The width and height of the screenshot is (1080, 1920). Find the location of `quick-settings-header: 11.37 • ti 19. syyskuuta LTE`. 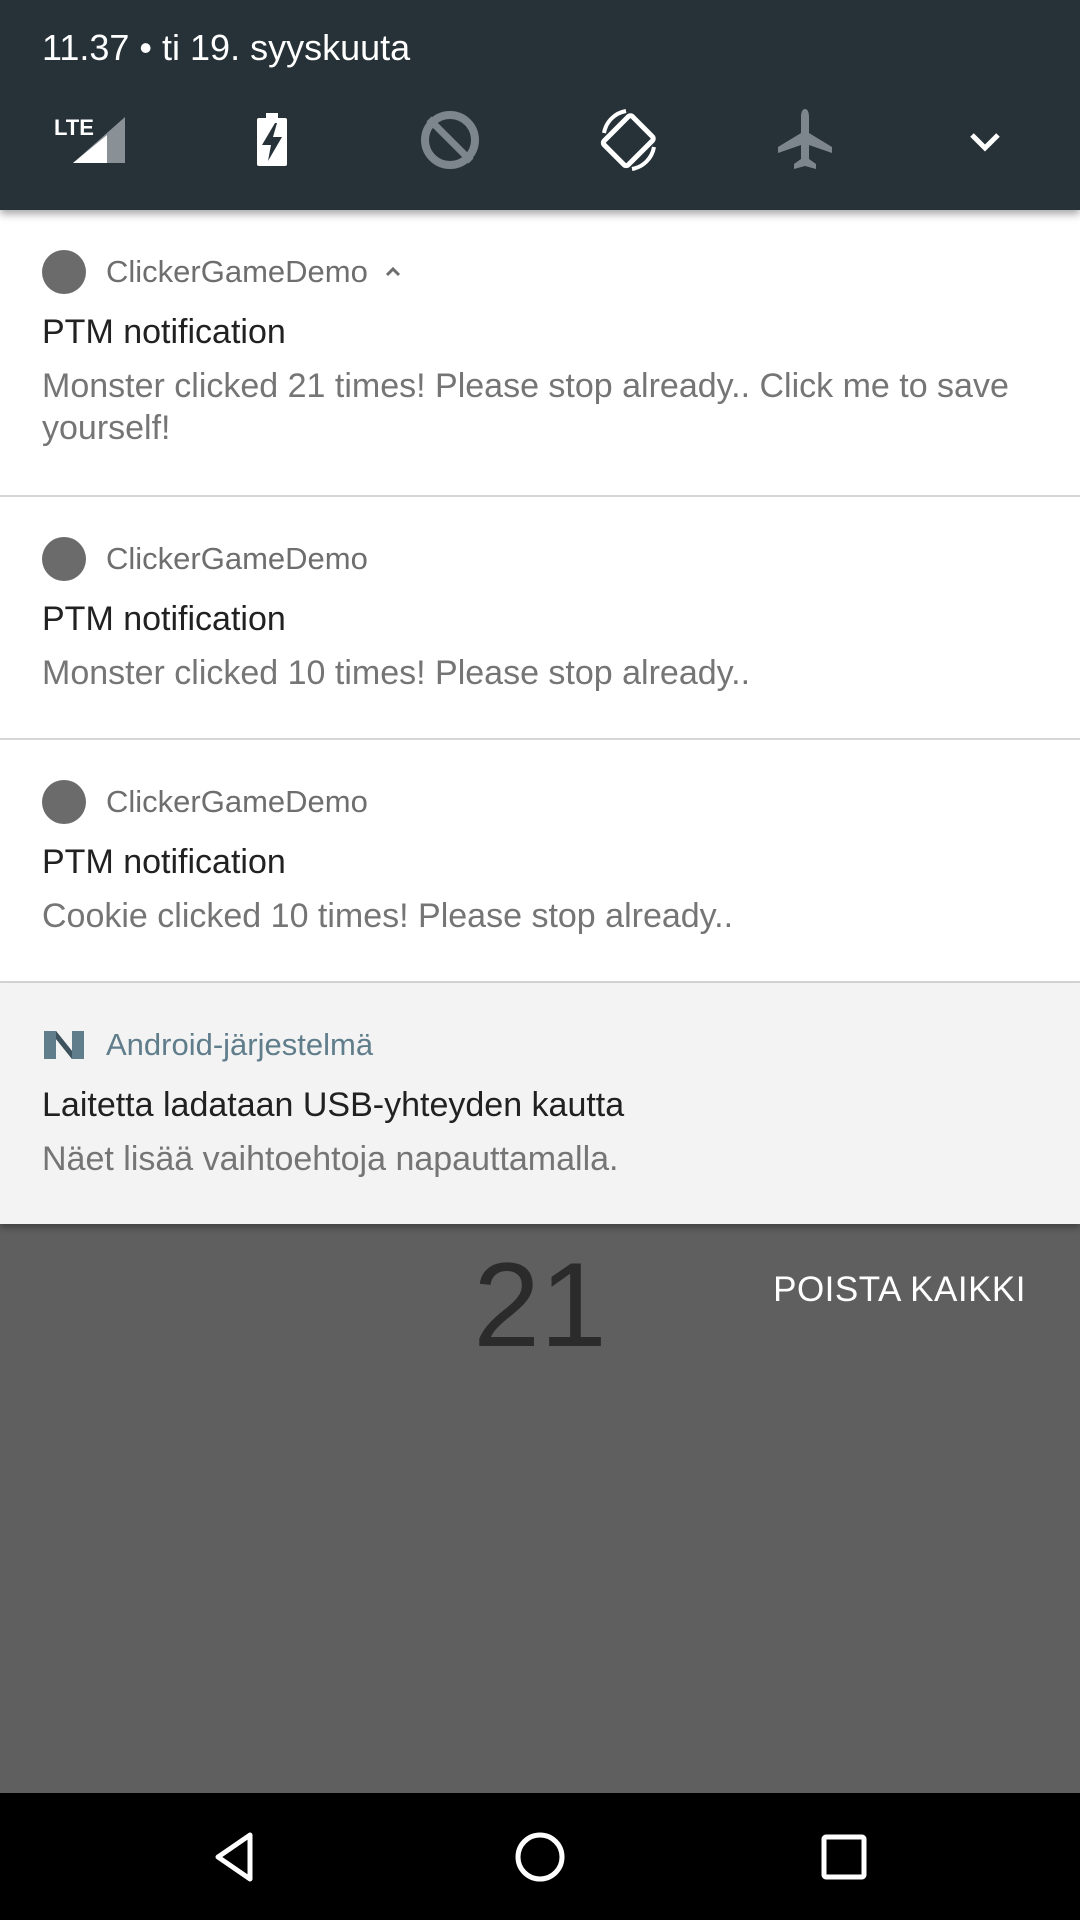

quick-settings-header: 11.37 • ti 19. syyskuuta LTE is located at coordinates (540, 105).